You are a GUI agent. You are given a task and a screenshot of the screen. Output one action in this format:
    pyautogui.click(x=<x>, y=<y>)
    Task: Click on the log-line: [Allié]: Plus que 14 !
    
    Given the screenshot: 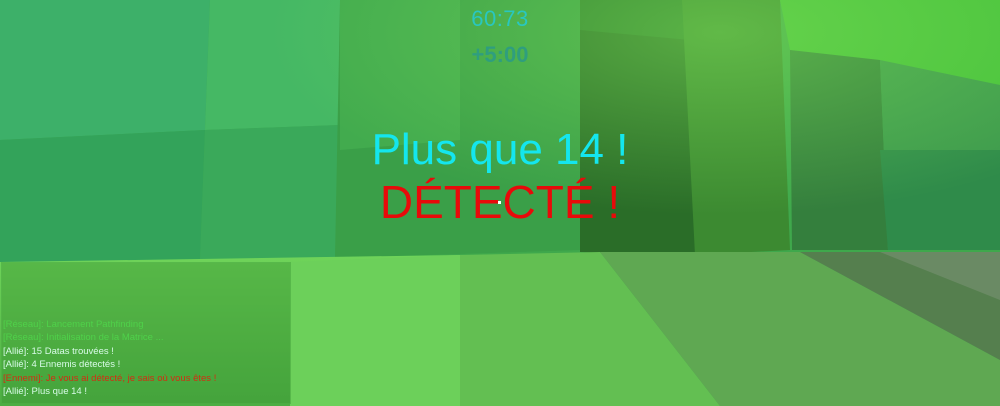 What is the action you would take?
    pyautogui.click(x=45, y=392)
    